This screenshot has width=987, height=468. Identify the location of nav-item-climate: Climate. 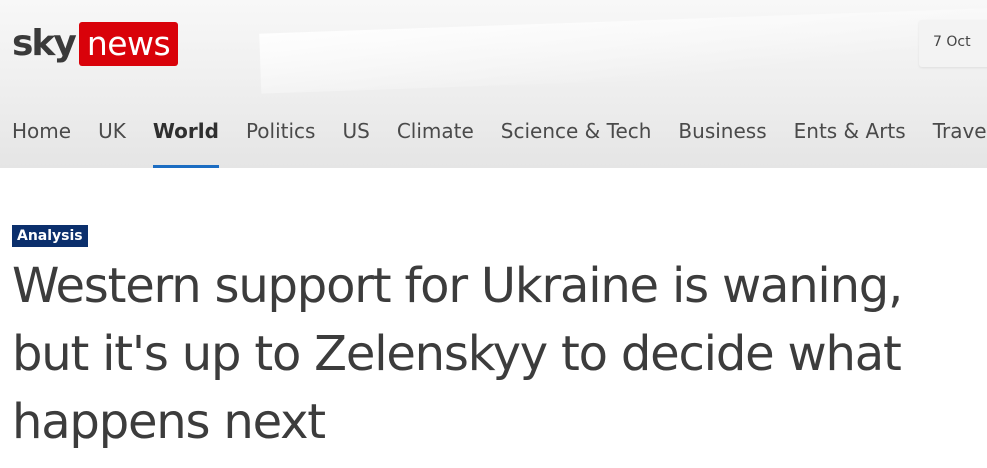
(435, 139).